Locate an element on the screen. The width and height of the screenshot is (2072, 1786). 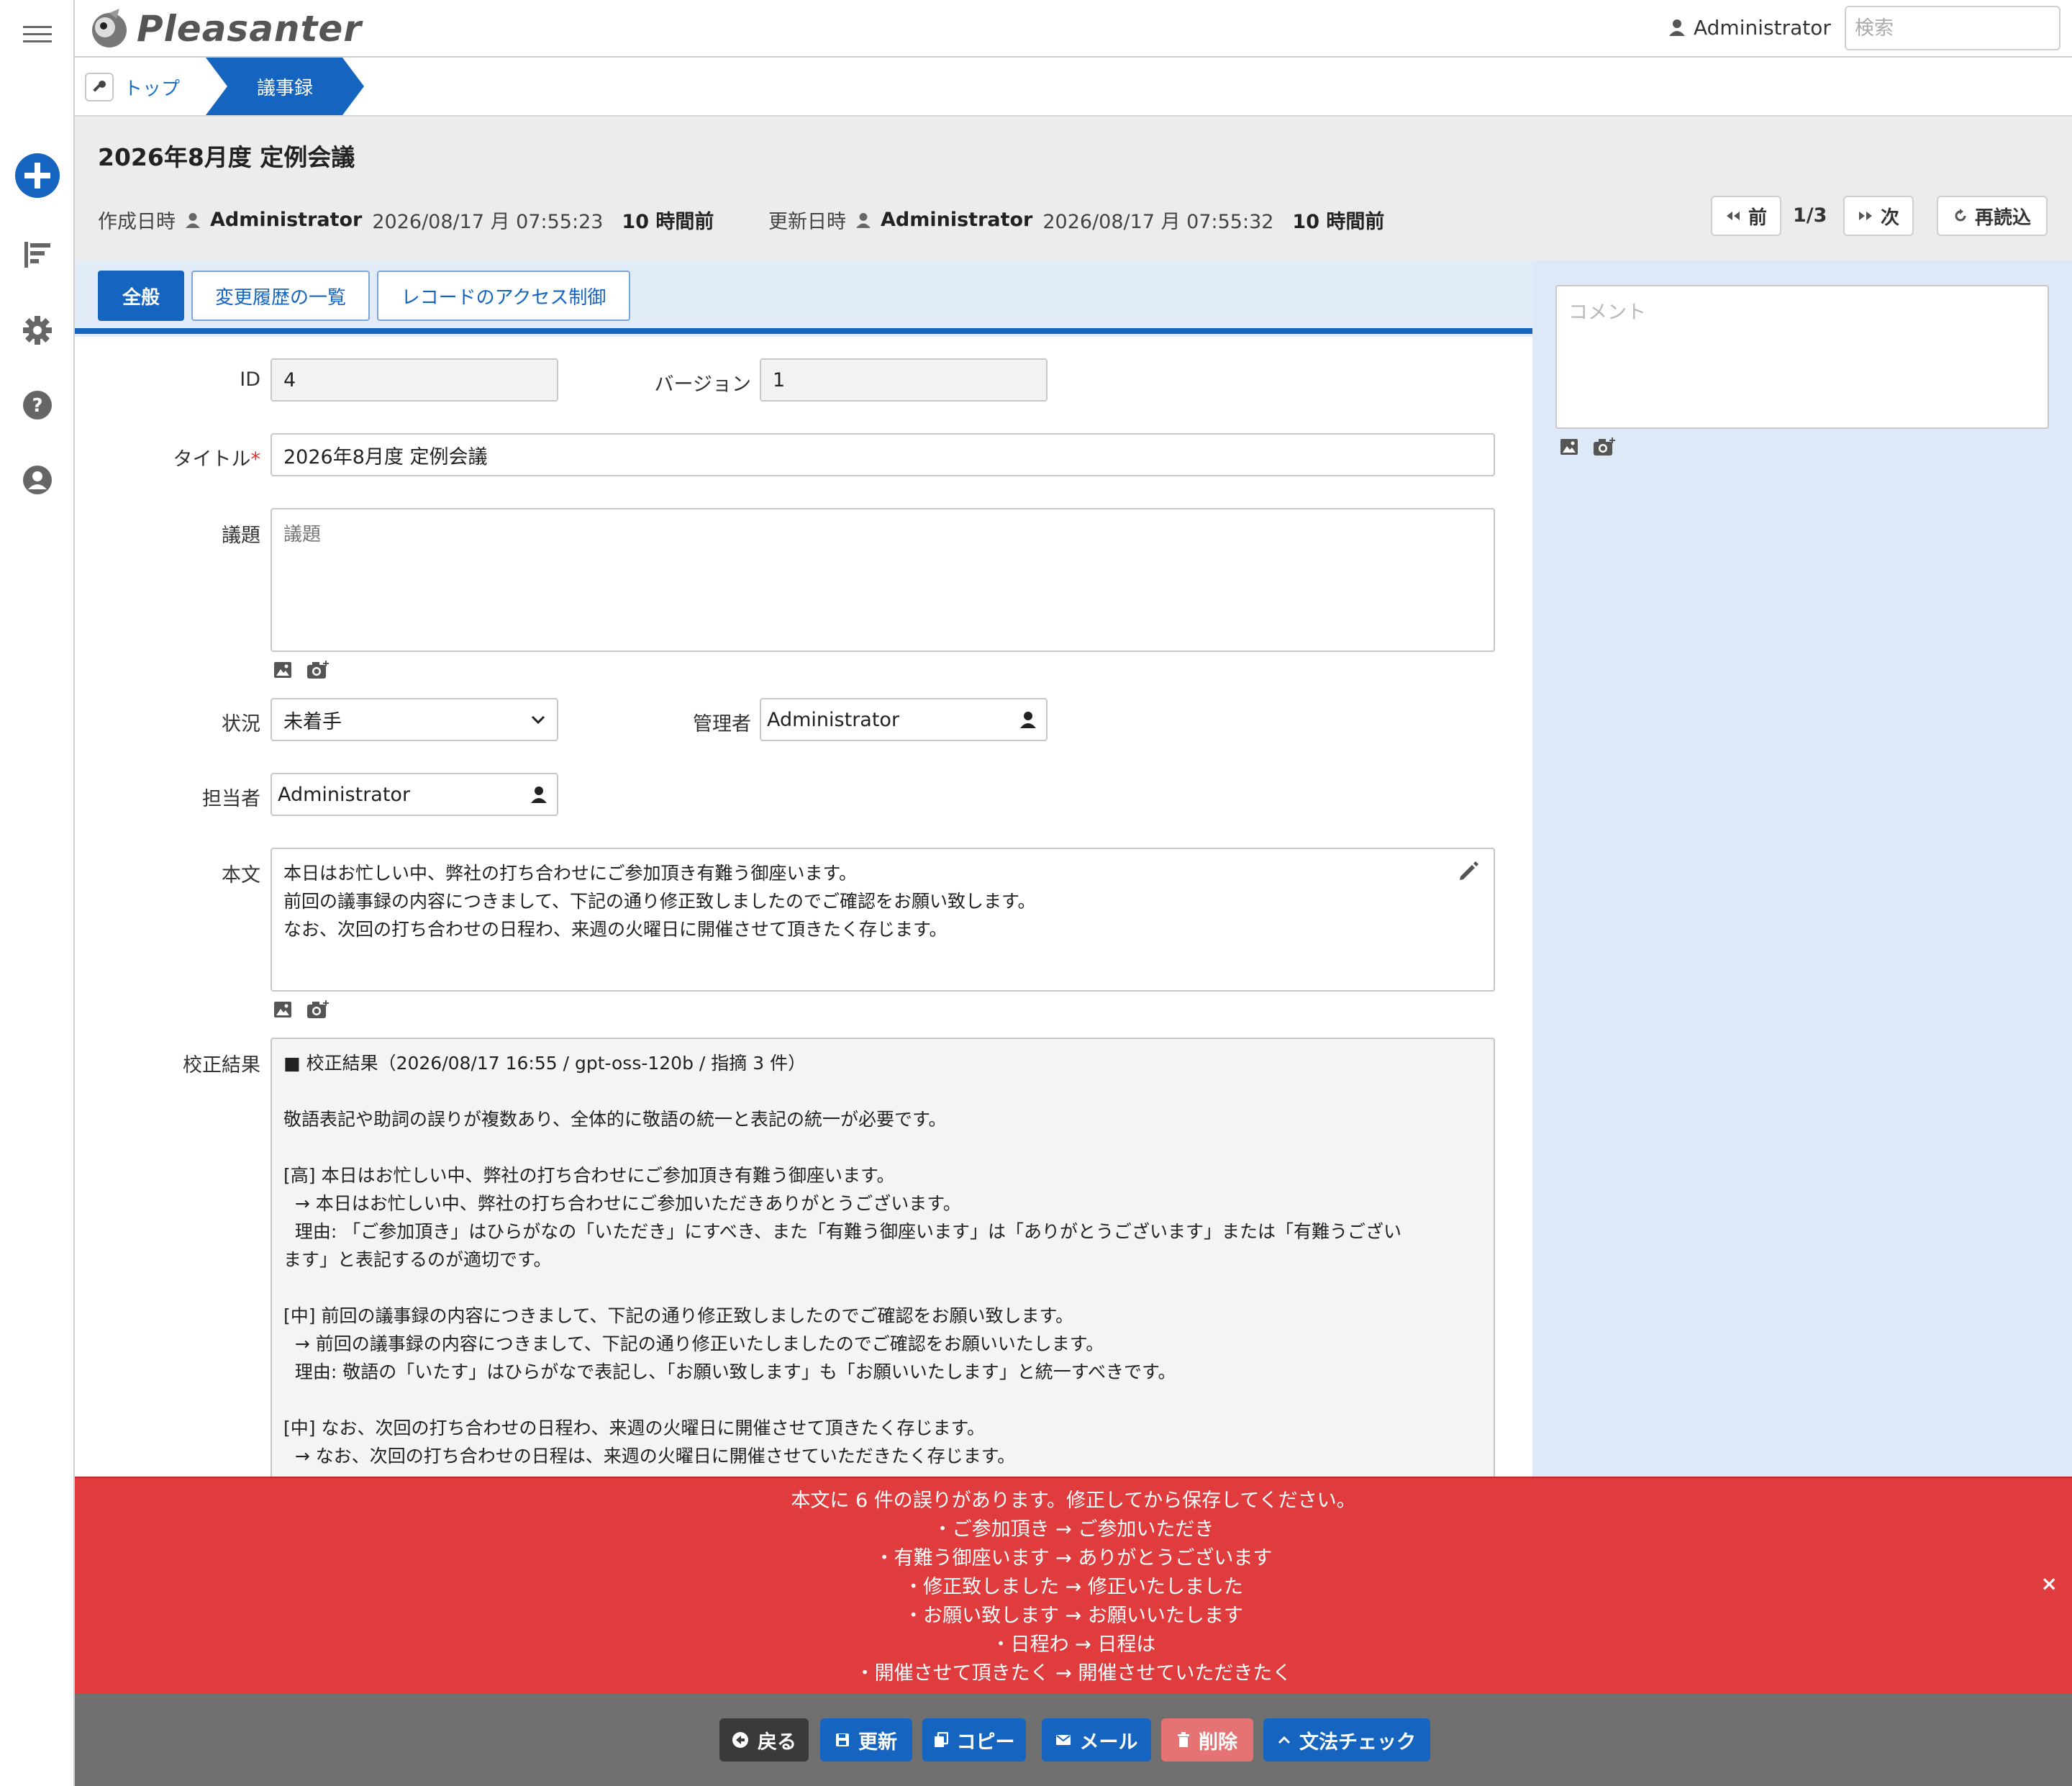
review-label: 校正結果 is located at coordinates (222, 1065).